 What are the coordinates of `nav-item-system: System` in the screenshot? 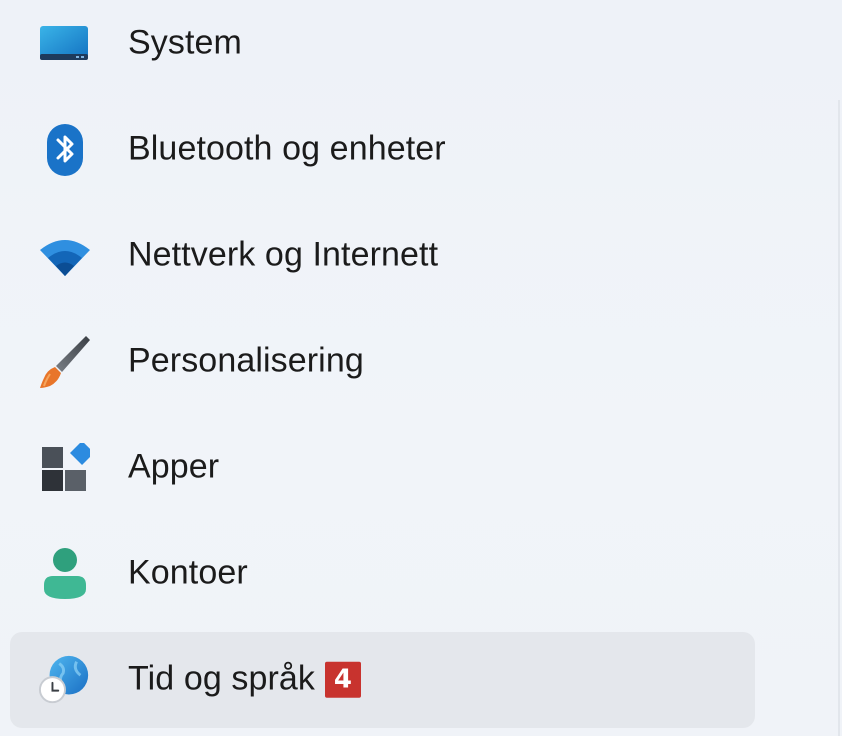 It's located at (382, 46).